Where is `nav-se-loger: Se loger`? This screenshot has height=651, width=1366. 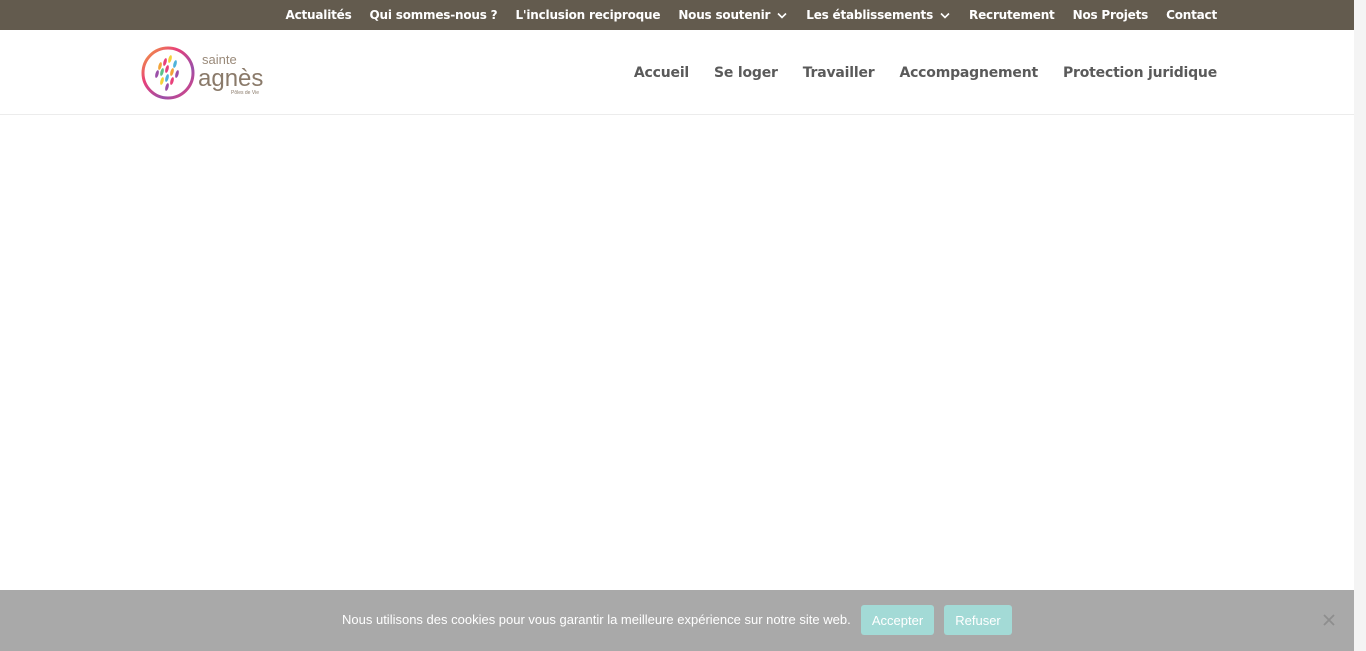 nav-se-loger: Se loger is located at coordinates (746, 73).